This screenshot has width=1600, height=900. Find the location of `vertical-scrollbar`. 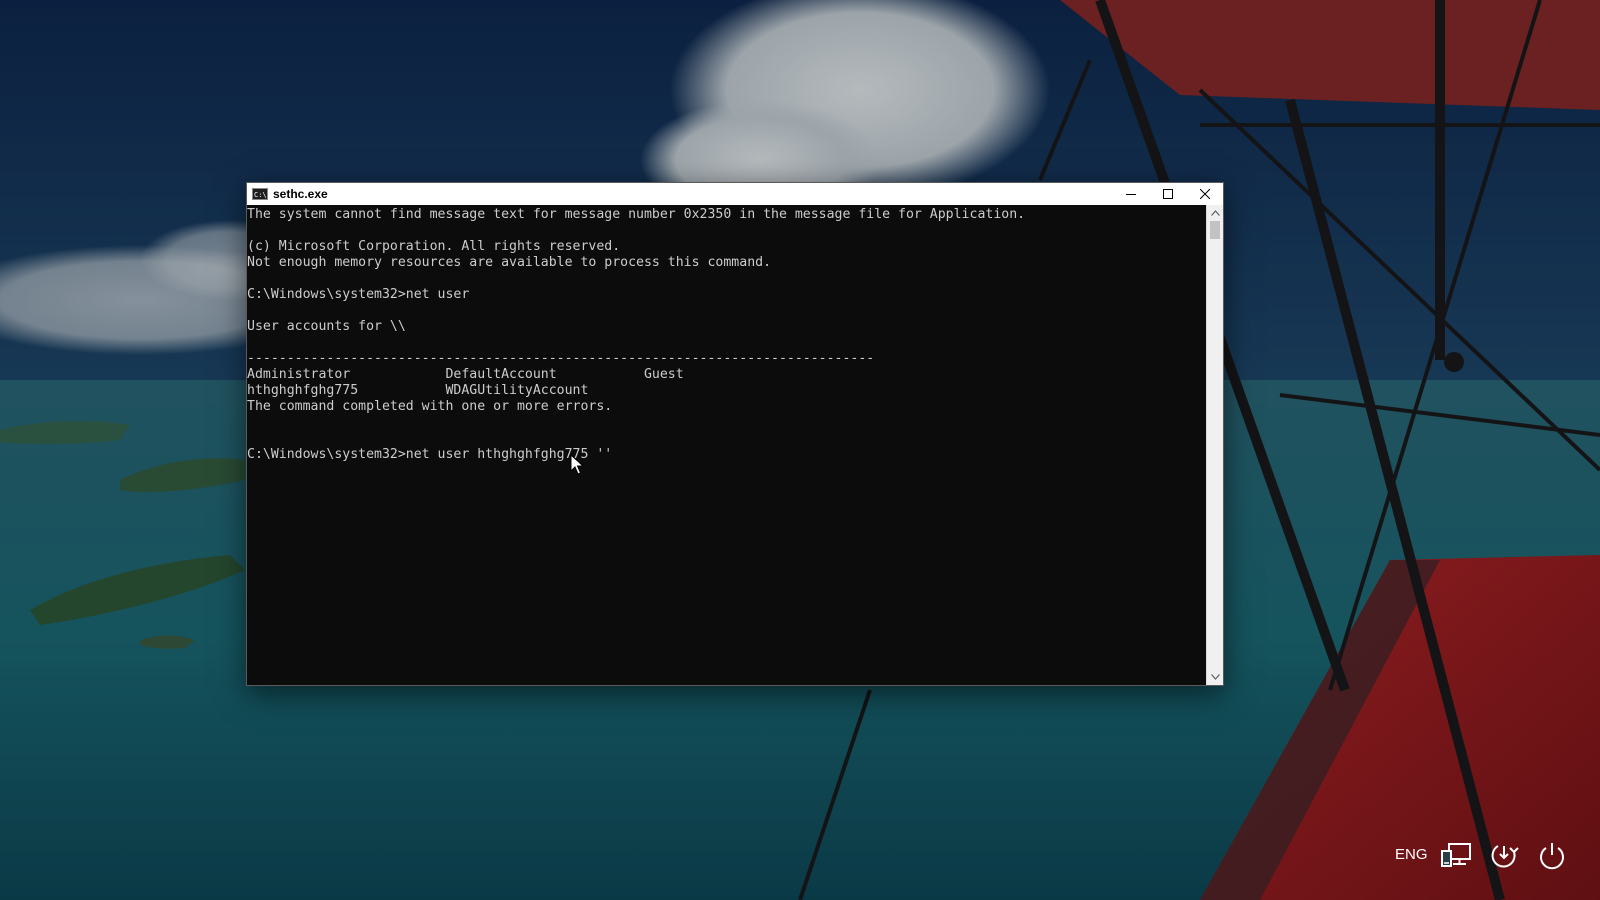

vertical-scrollbar is located at coordinates (1214, 445).